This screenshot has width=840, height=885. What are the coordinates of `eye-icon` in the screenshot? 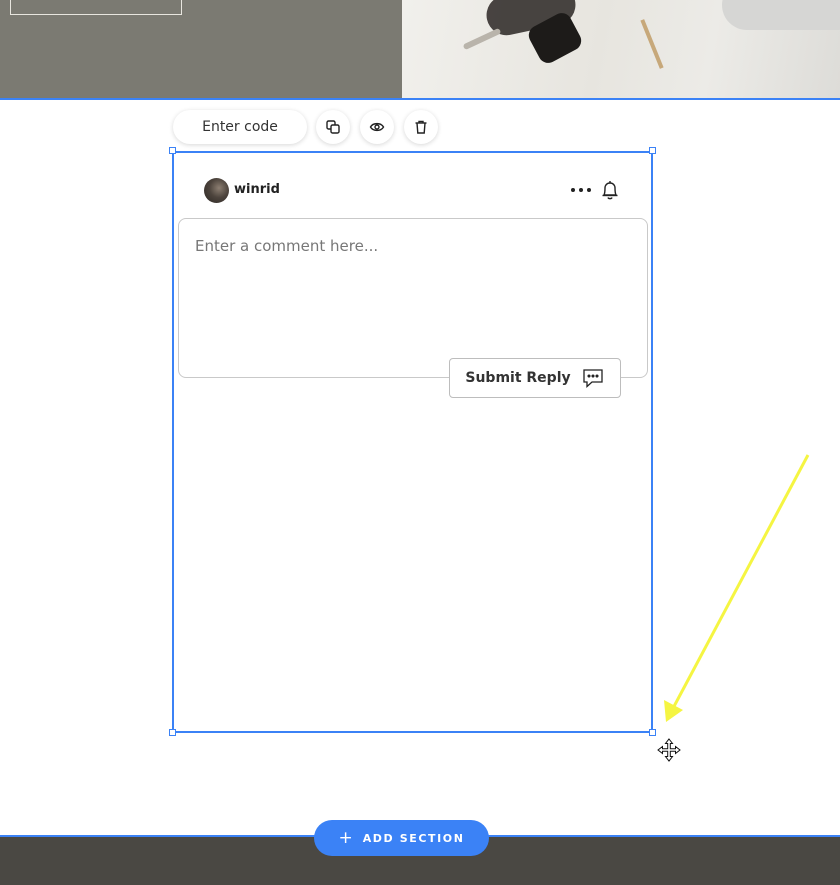 It's located at (377, 127).